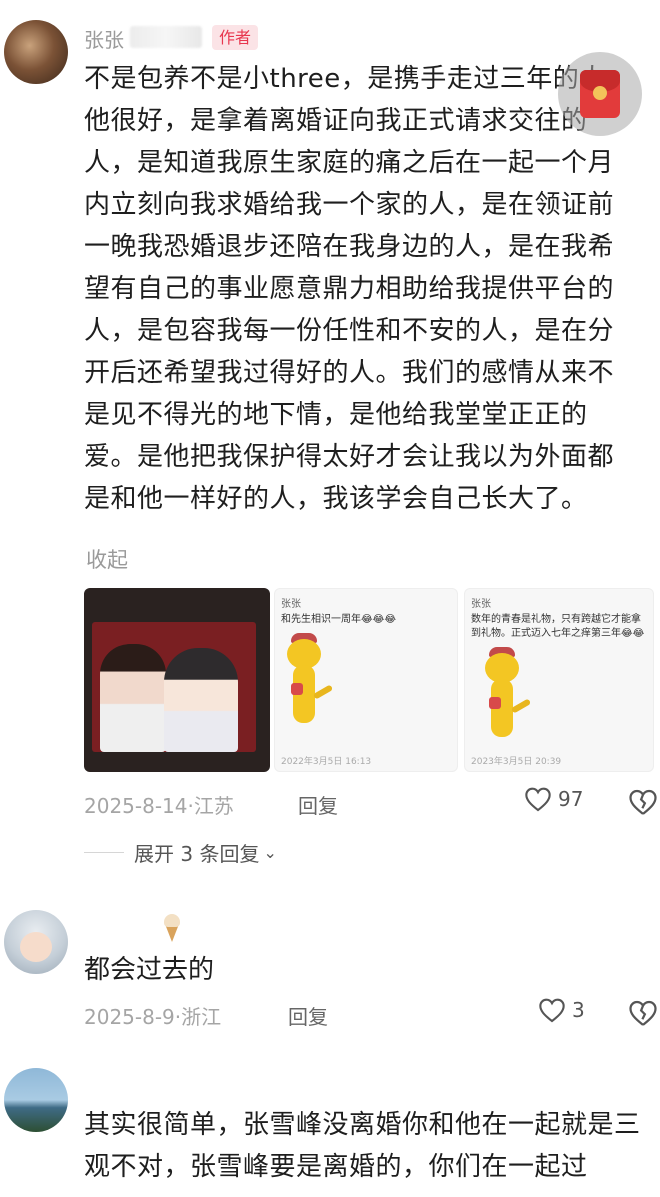 Image resolution: width=660 pixels, height=1197 pixels. Describe the element at coordinates (558, 626) in the screenshot. I see `note-text: 数年的青春是礼物，只有跨越它才能拿到礼物。正式迈入七年之痒第三年😂😂` at that location.